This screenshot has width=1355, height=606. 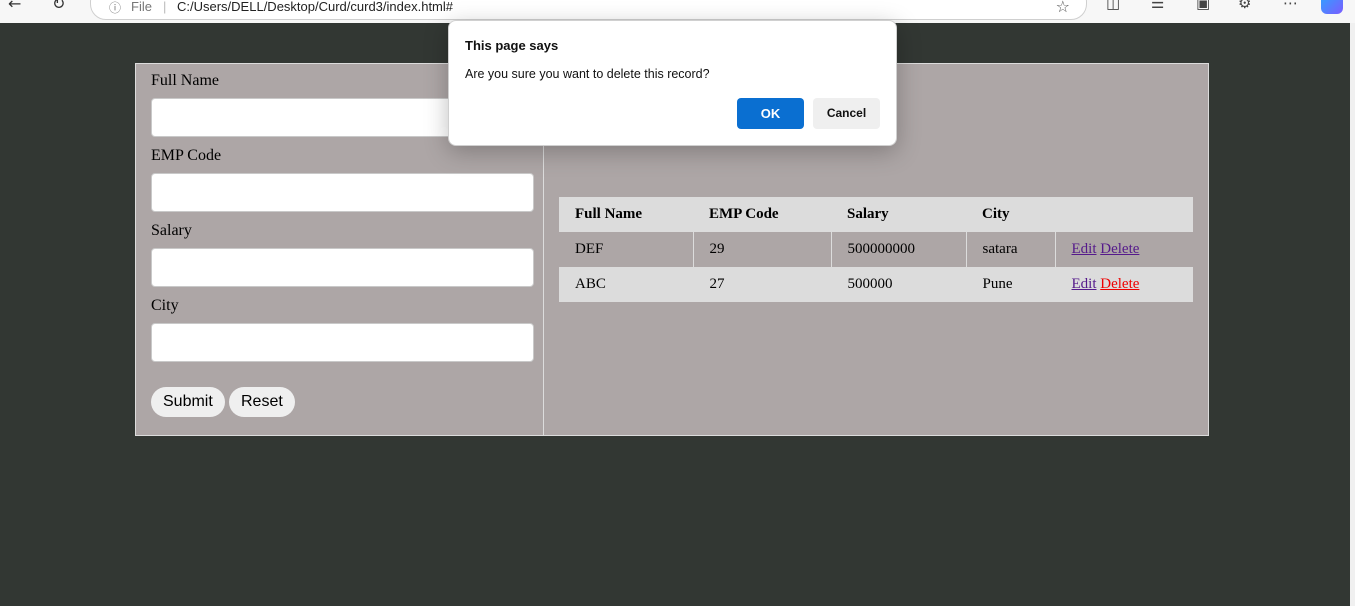 I want to click on more-options-icon: ⋯, so click(x=1290, y=6).